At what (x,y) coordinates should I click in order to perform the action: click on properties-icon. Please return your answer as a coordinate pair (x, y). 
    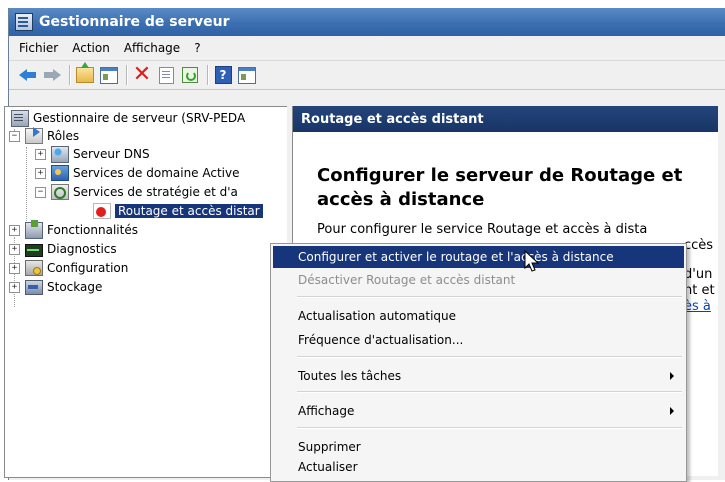
    Looking at the image, I should click on (166, 75).